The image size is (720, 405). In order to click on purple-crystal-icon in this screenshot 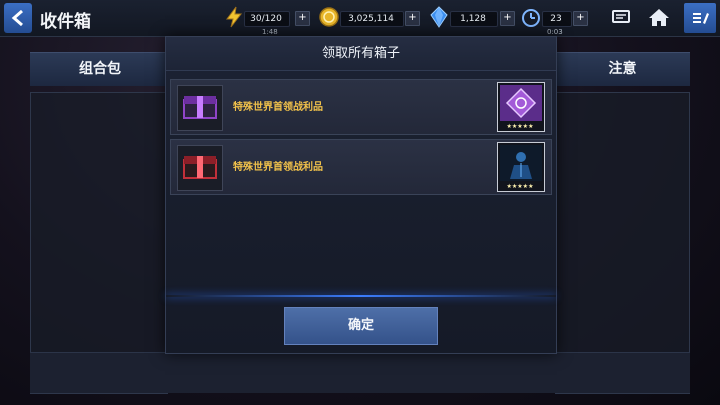, I will do `click(521, 103)`.